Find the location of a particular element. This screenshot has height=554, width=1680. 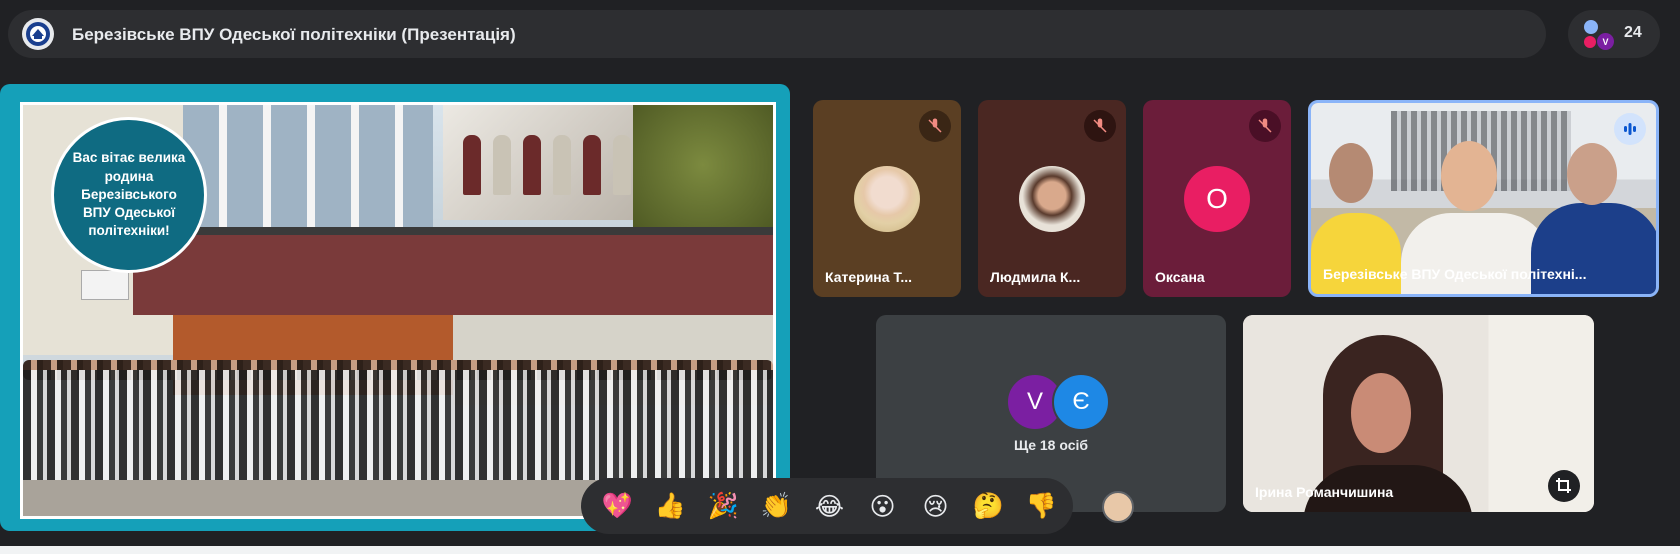

participant-count: 24 is located at coordinates (1633, 32).